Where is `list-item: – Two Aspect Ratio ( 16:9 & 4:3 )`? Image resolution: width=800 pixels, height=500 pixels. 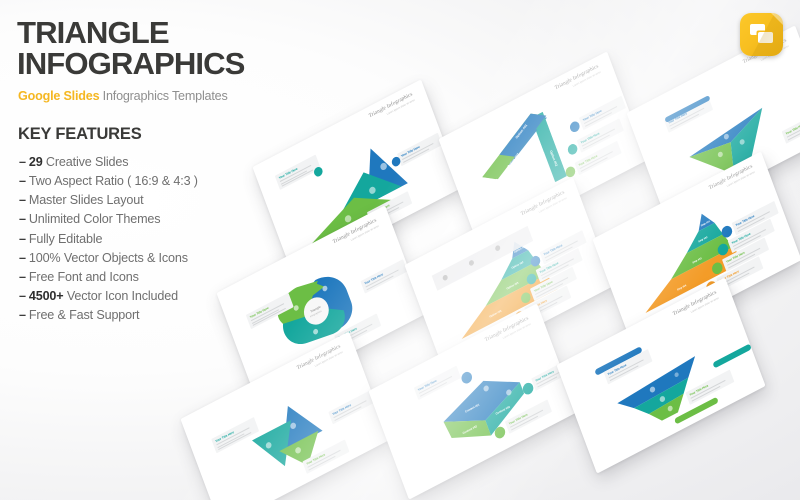
list-item: – Two Aspect Ratio ( 16:9 & 4:3 ) is located at coordinates (153, 181).